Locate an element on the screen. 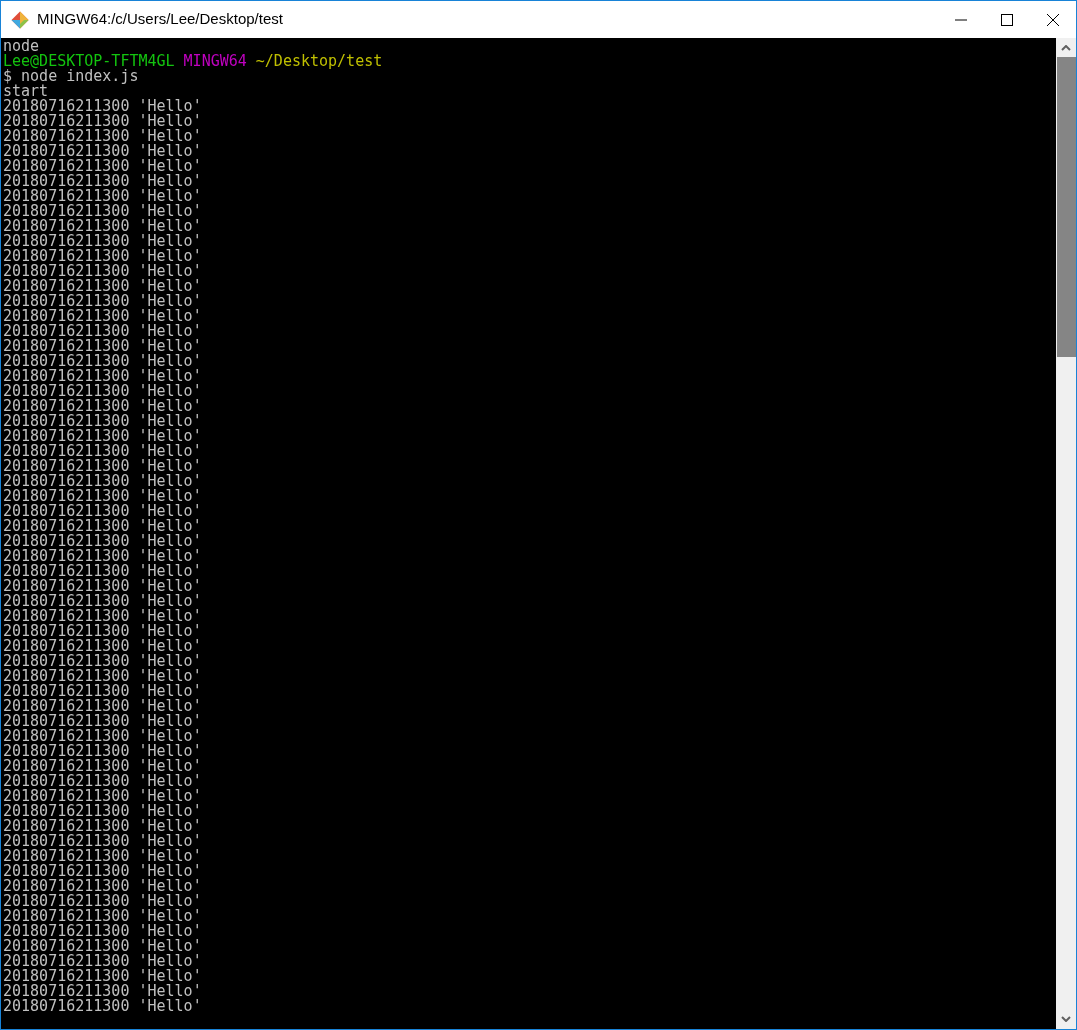 The image size is (1077, 1030). maximize-icon is located at coordinates (1007, 19).